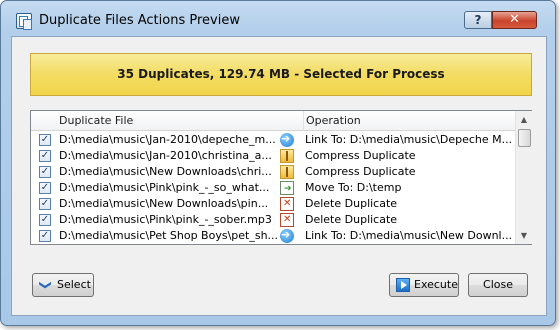 Image resolution: width=560 pixels, height=330 pixels. I want to click on operation-text: Move To: D:\temp, so click(353, 187).